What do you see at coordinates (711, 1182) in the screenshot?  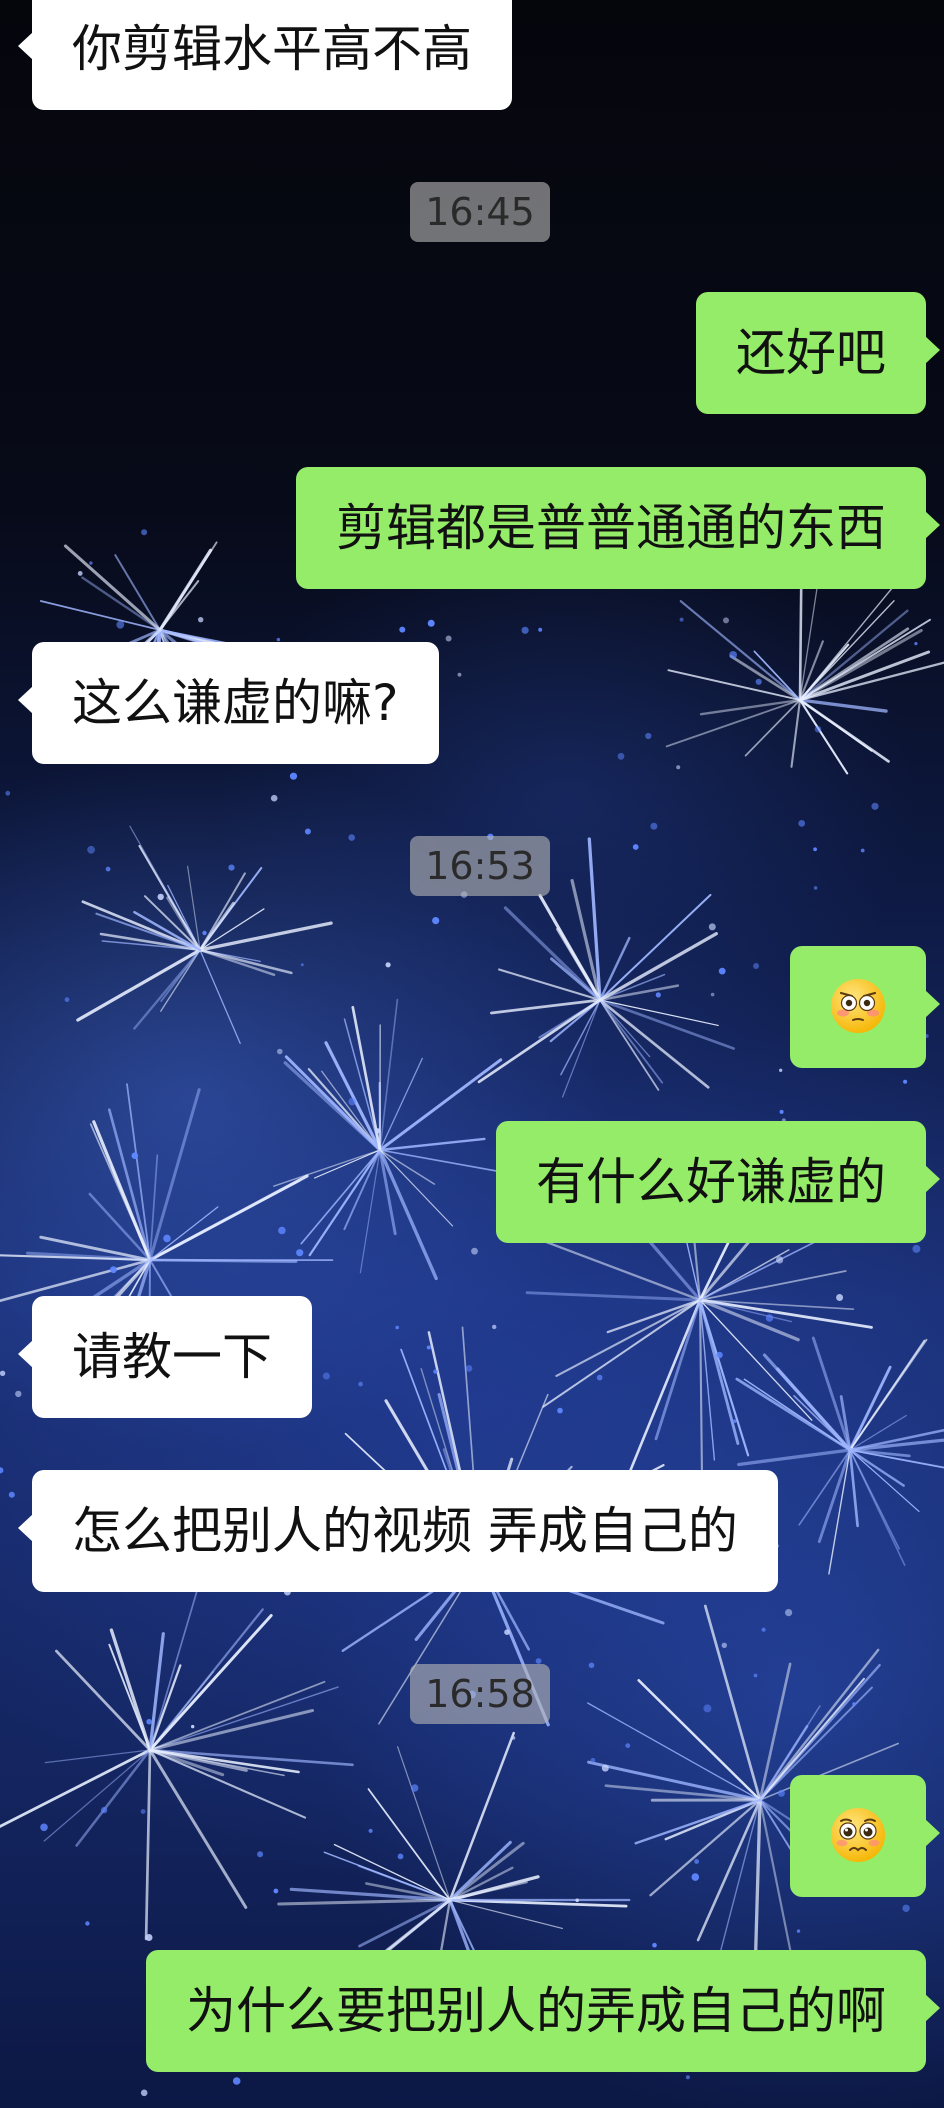 I see `message-text: 有什么好谦虚的` at bounding box center [711, 1182].